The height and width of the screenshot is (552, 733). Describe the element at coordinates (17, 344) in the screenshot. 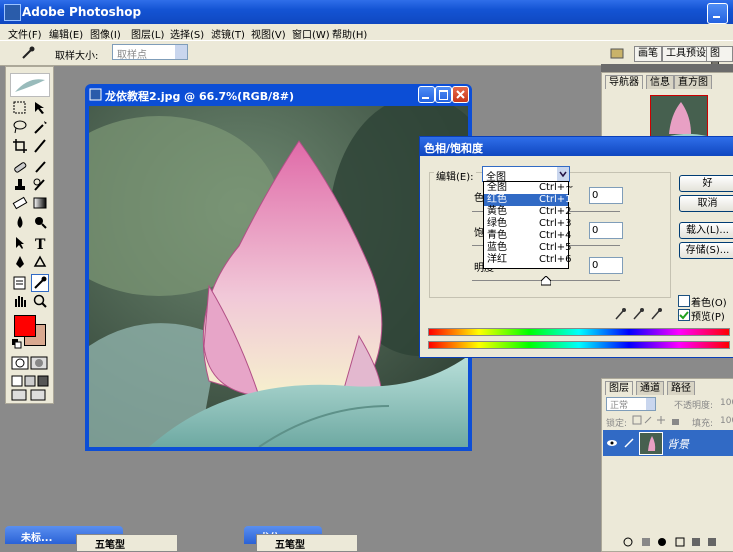

I see `default-colors-icon` at that location.